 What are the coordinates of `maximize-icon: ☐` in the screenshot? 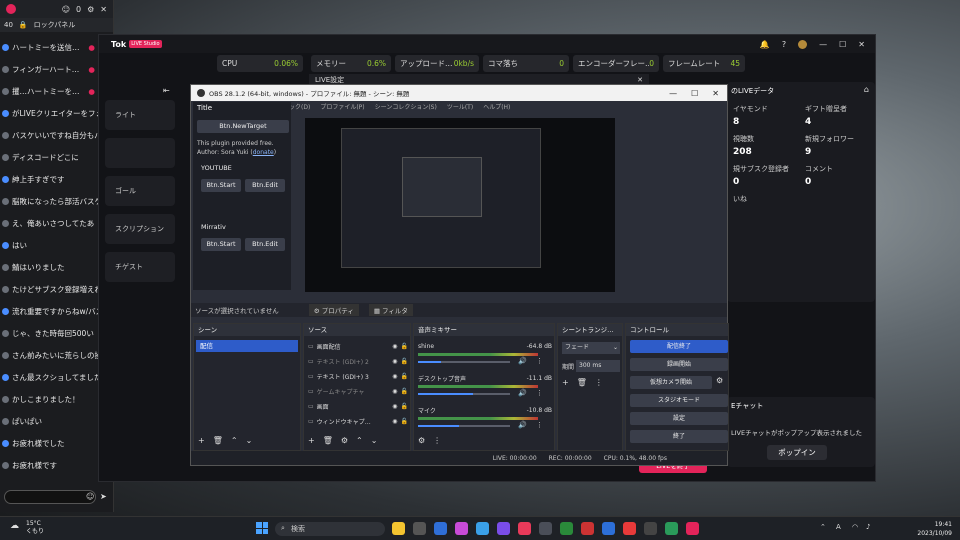 It's located at (694, 93).